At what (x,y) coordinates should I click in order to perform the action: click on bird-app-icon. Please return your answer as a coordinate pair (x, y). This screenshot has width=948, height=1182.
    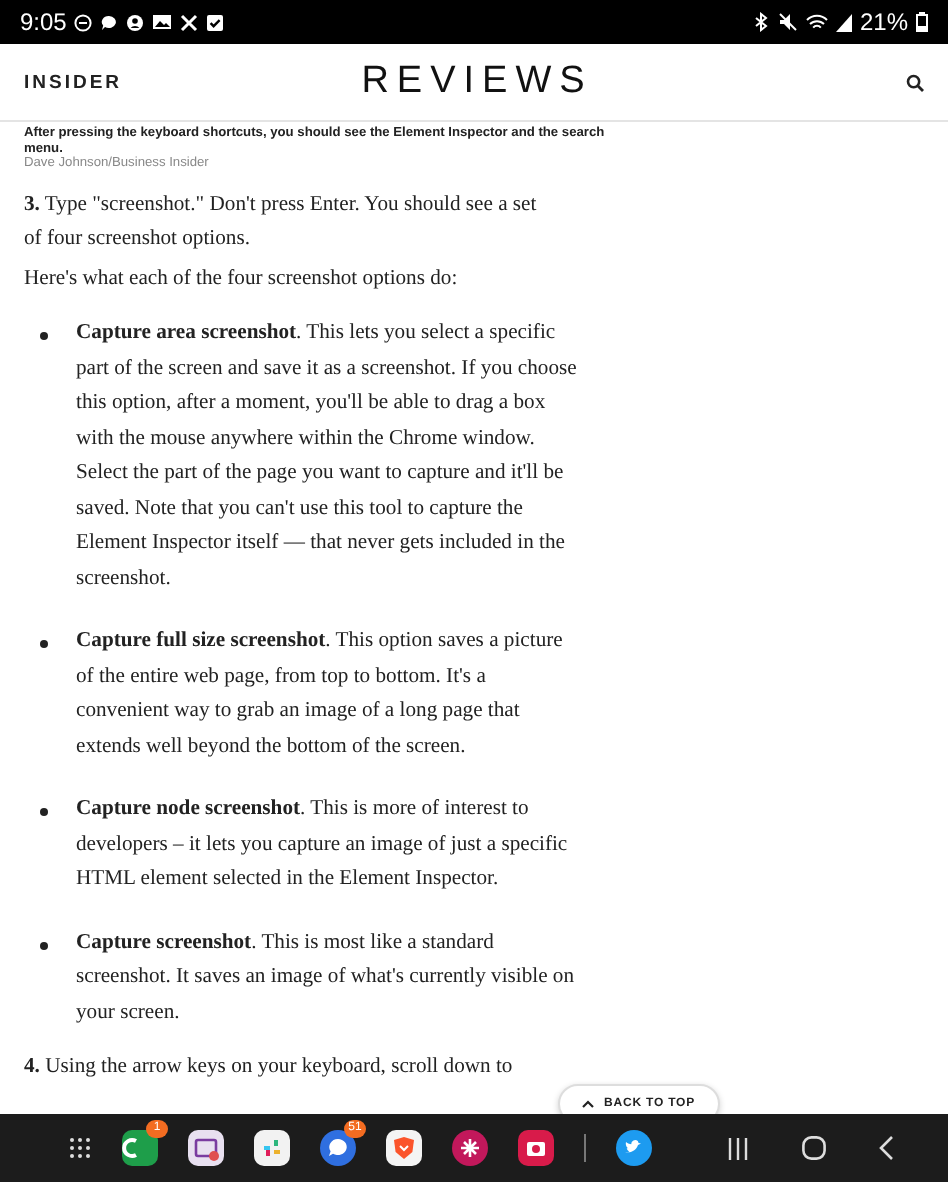
    Looking at the image, I should click on (634, 1148).